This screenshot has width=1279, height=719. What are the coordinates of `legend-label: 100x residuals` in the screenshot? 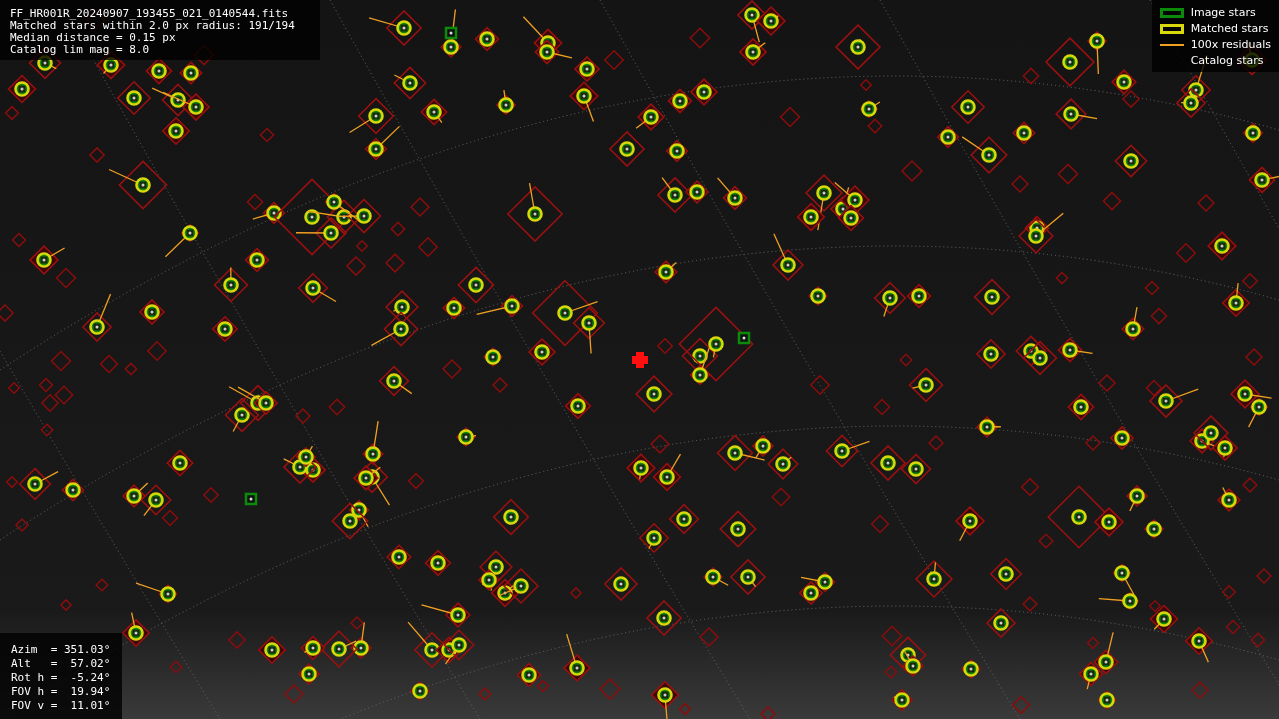 It's located at (1230, 45).